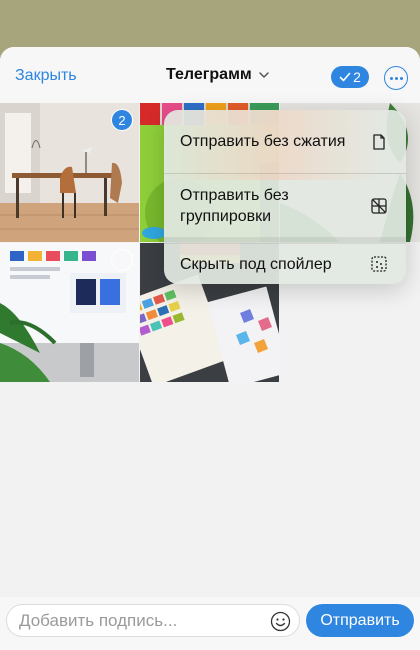 The height and width of the screenshot is (650, 420). What do you see at coordinates (256, 264) in the screenshot?
I see `menu-item-label: Скрыть под спойлер` at bounding box center [256, 264].